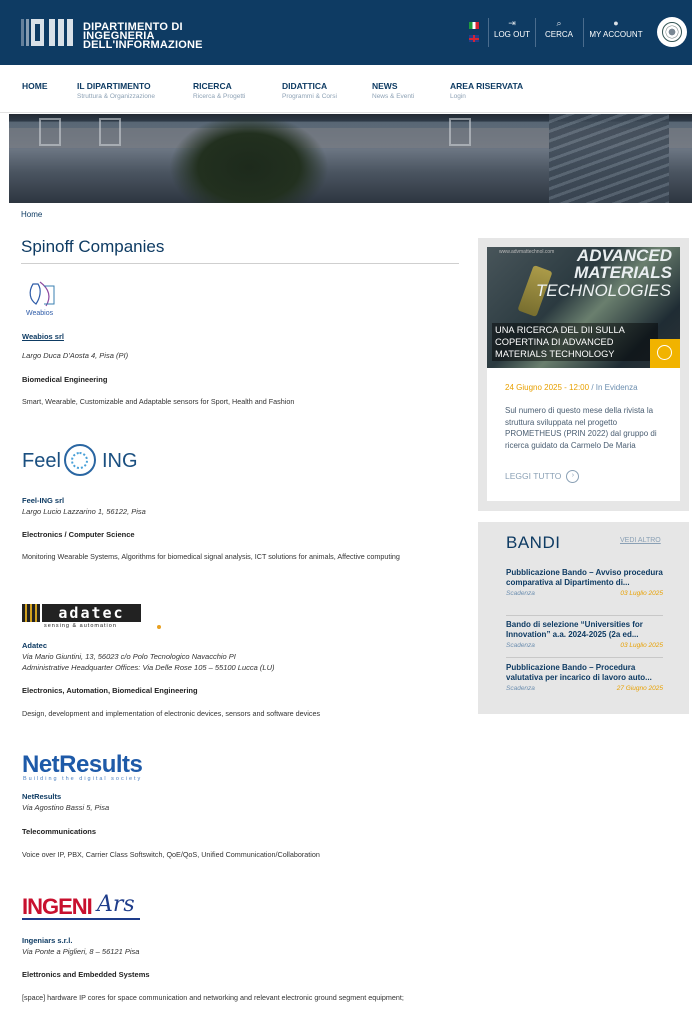 This screenshot has width=692, height=1011. I want to click on nav-item-home: HOME, so click(35, 86).